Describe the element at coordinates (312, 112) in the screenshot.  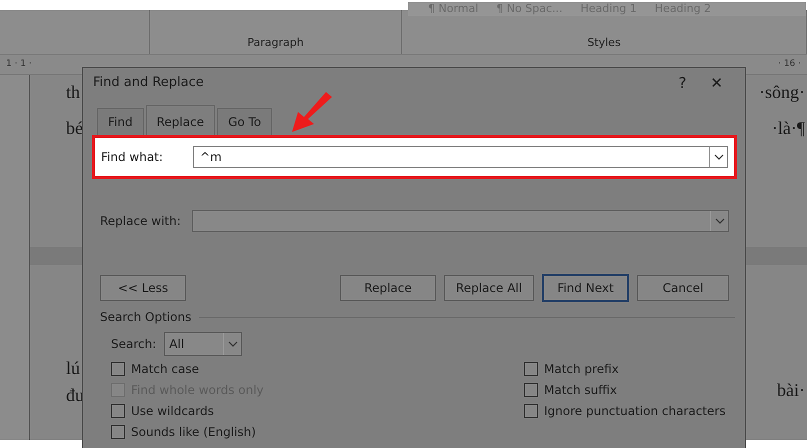
I see `arrow-icon` at that location.